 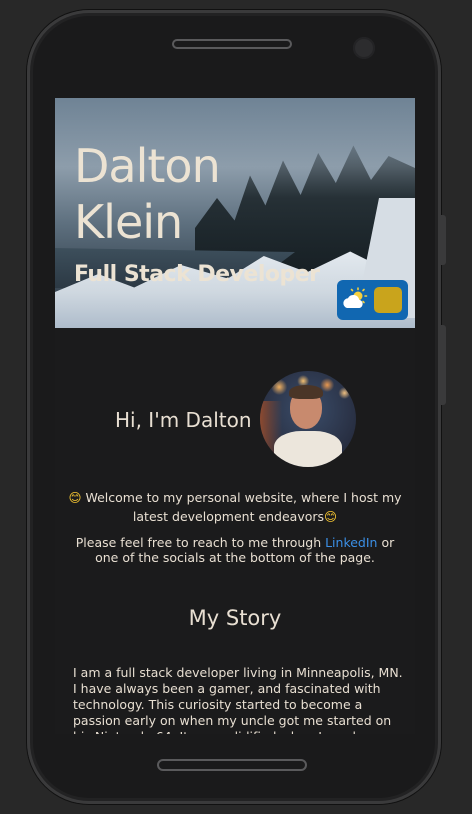 What do you see at coordinates (364, 48) in the screenshot?
I see `camera-icon` at bounding box center [364, 48].